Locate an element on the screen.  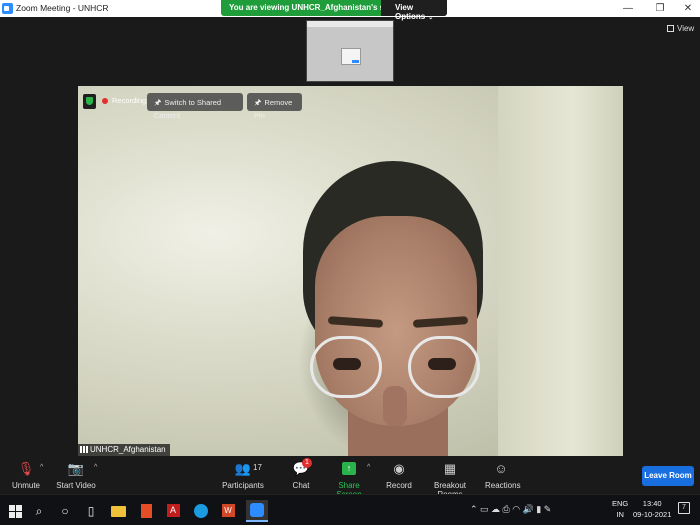
system-tray-icons: ⌃ ▭ ☁ ⎙ ◠ 🔊 ▮ ✎ is located at coordinates (510, 509).